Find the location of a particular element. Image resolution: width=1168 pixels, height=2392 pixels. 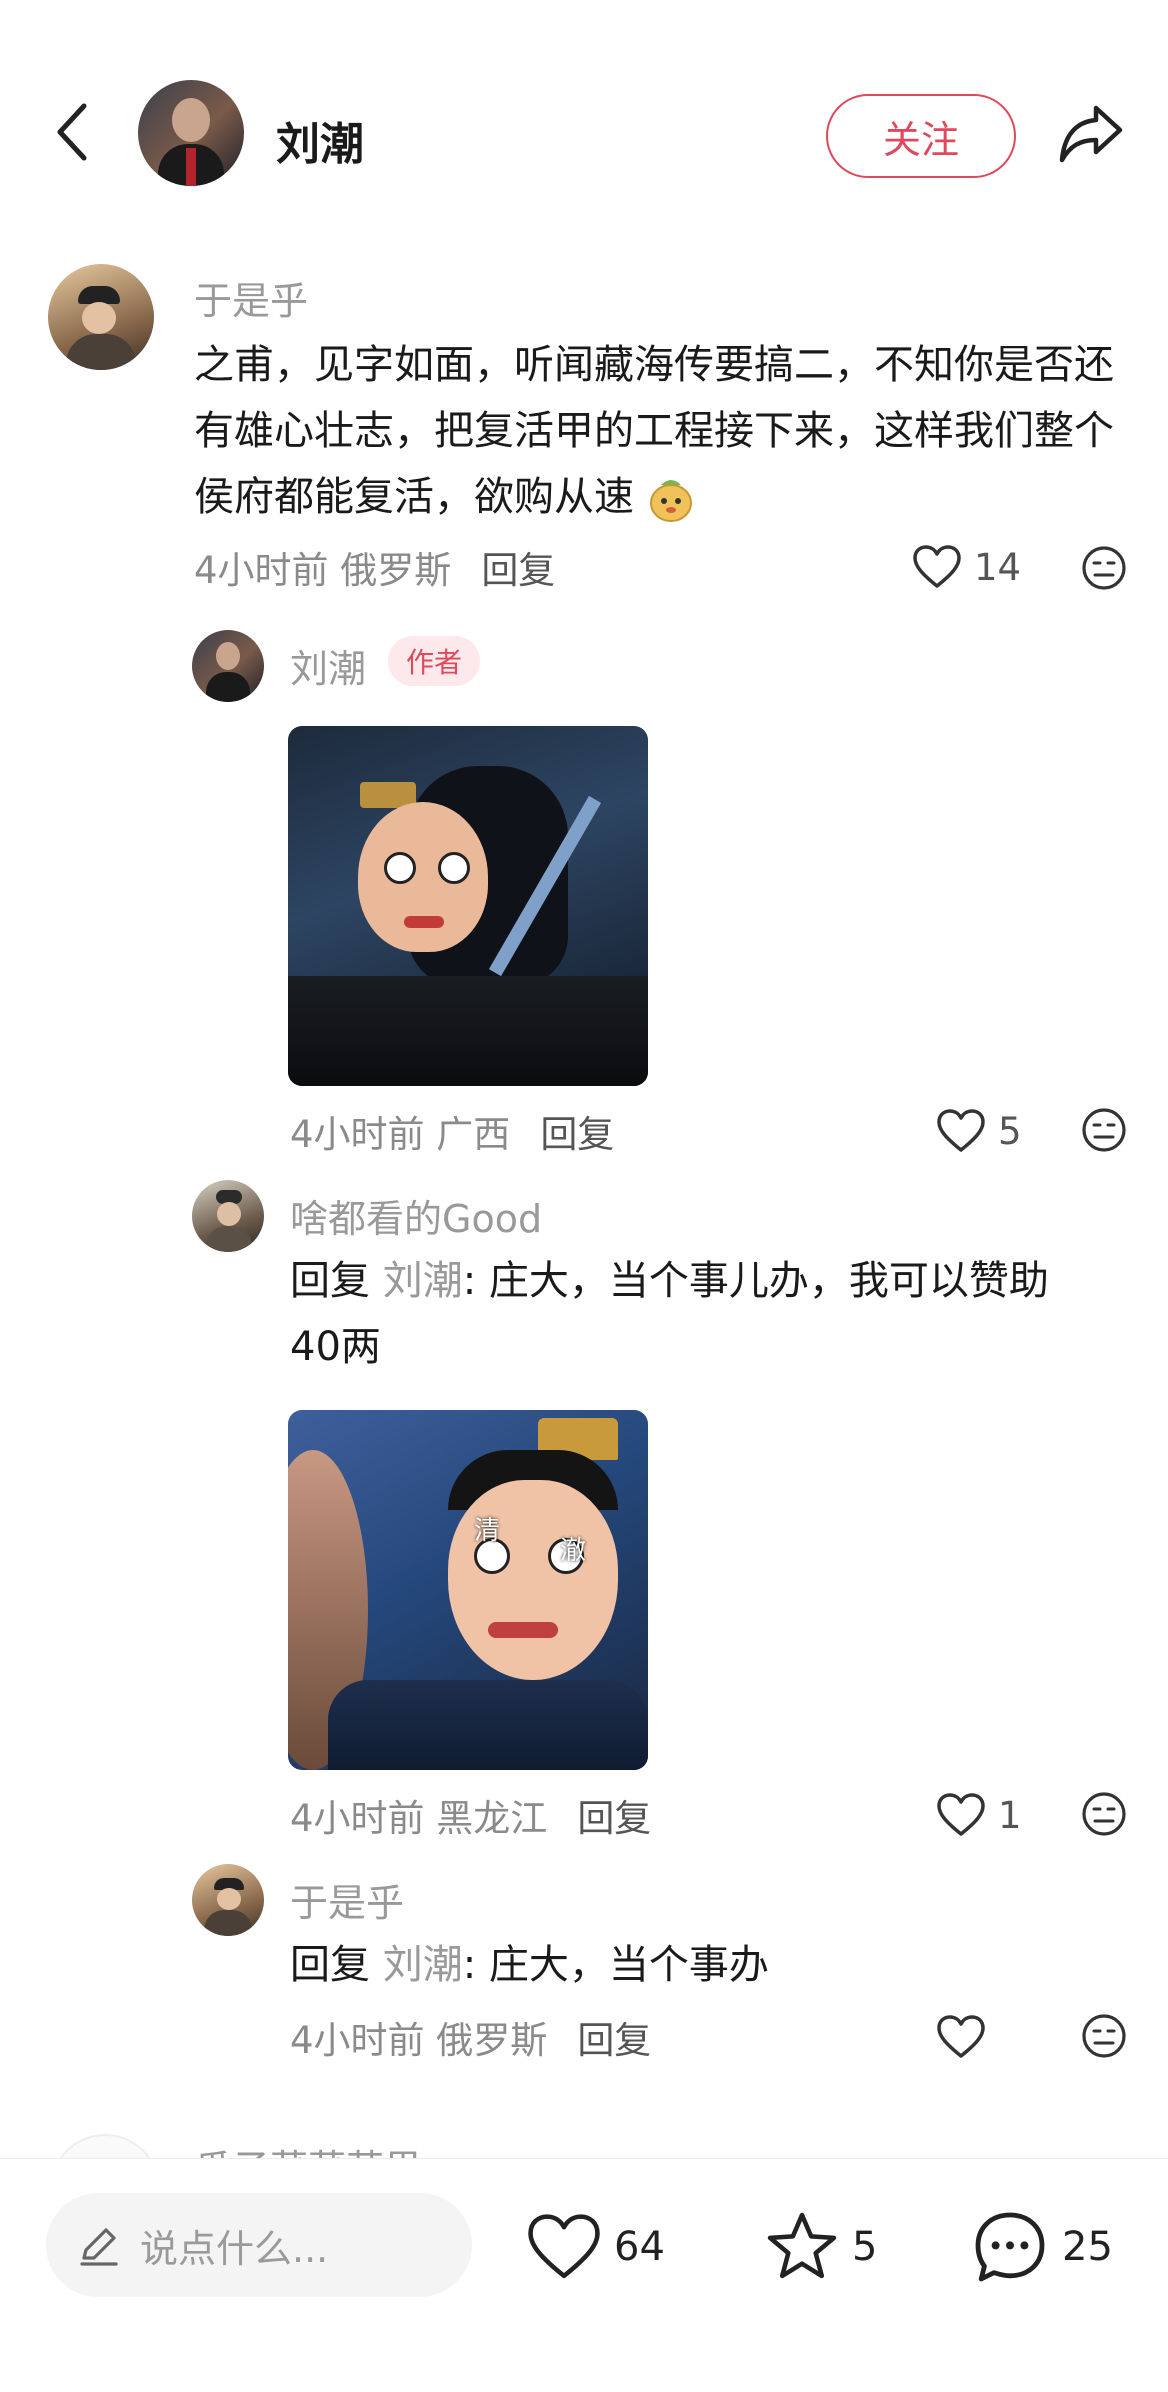

reply-text: 回复 刘潮: 庄大，当个事办 is located at coordinates (690, 1965).